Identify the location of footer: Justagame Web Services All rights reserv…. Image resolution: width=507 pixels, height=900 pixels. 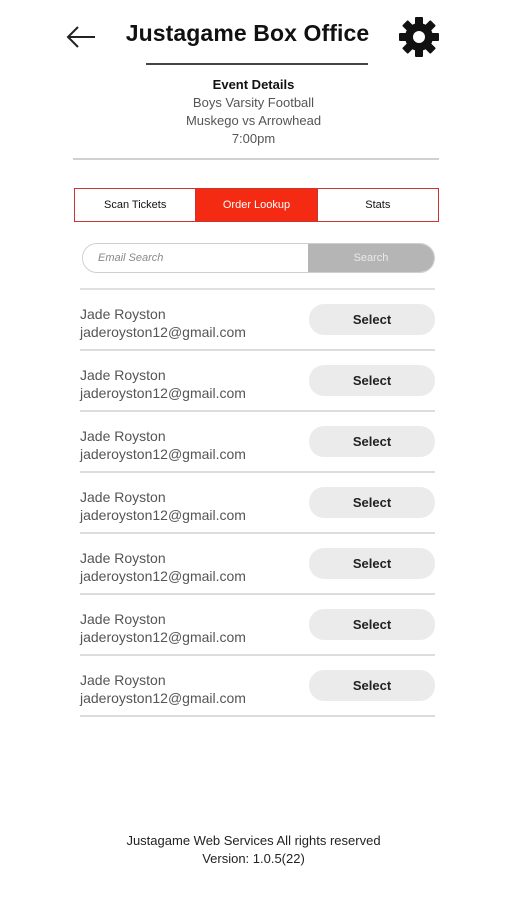
(253, 850).